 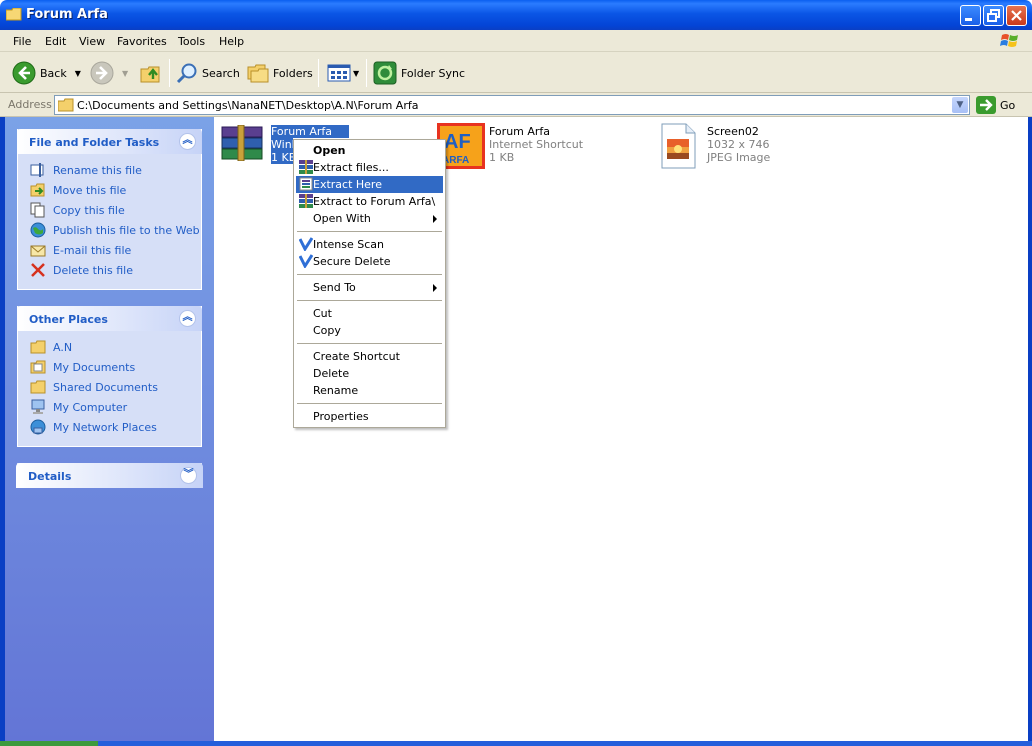 What do you see at coordinates (30, 104) in the screenshot?
I see `address-label: Address` at bounding box center [30, 104].